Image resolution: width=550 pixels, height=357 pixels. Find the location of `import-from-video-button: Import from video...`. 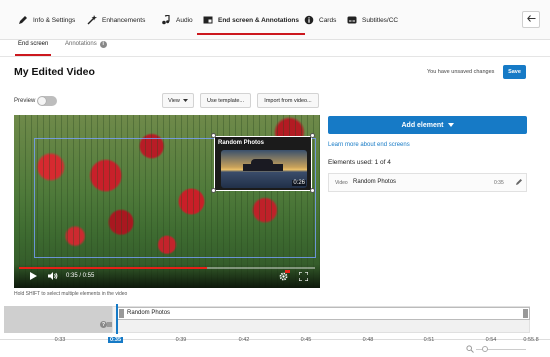

import-from-video-button: Import from video... is located at coordinates (288, 100).